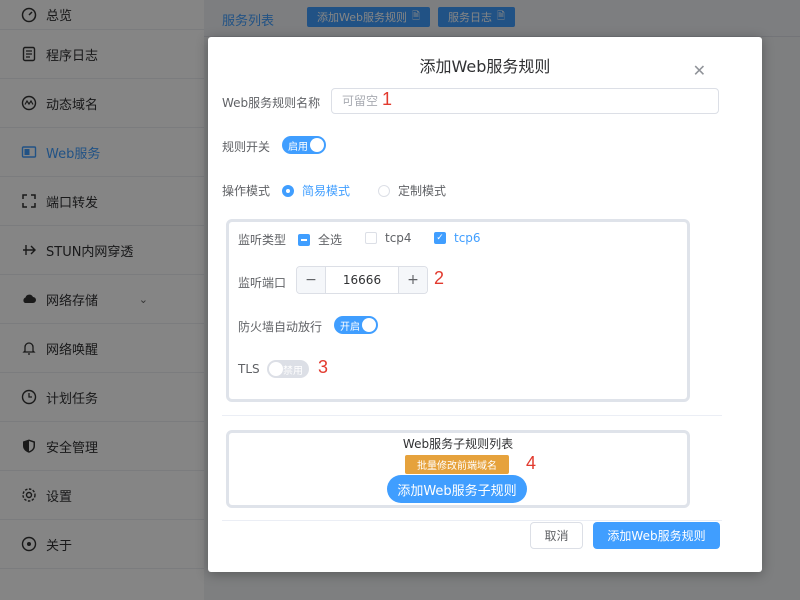 The image size is (800, 600). I want to click on tls-switch: 禁用, so click(288, 369).